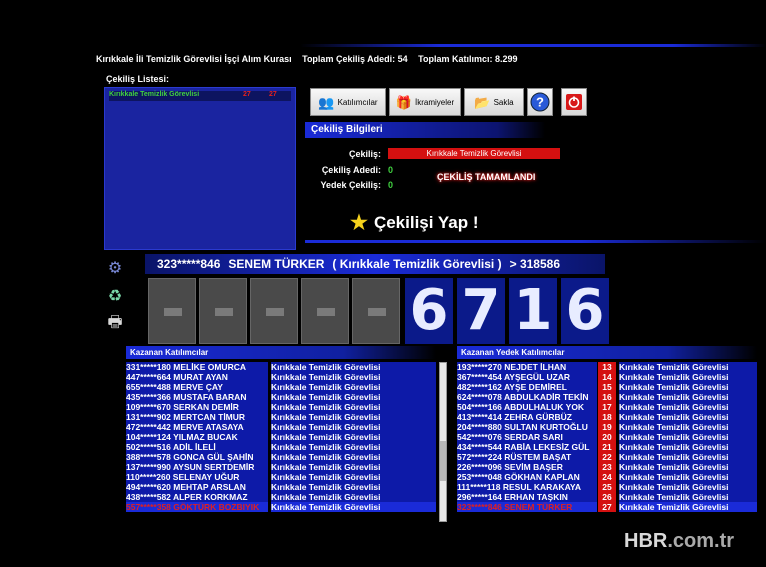 The height and width of the screenshot is (567, 766). I want to click on printer-icon: 🖶, so click(115, 323).